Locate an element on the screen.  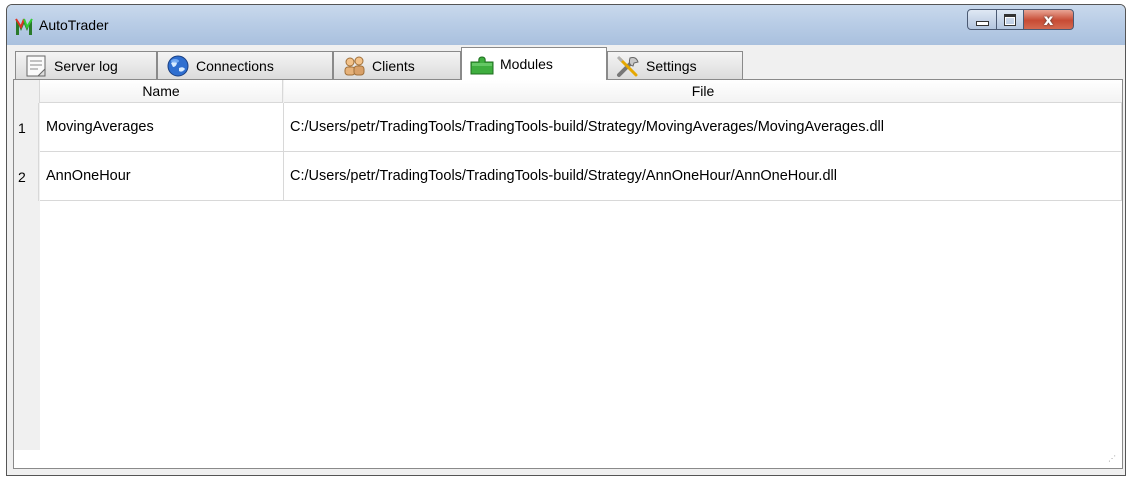
server-log-icon is located at coordinates (36, 65).